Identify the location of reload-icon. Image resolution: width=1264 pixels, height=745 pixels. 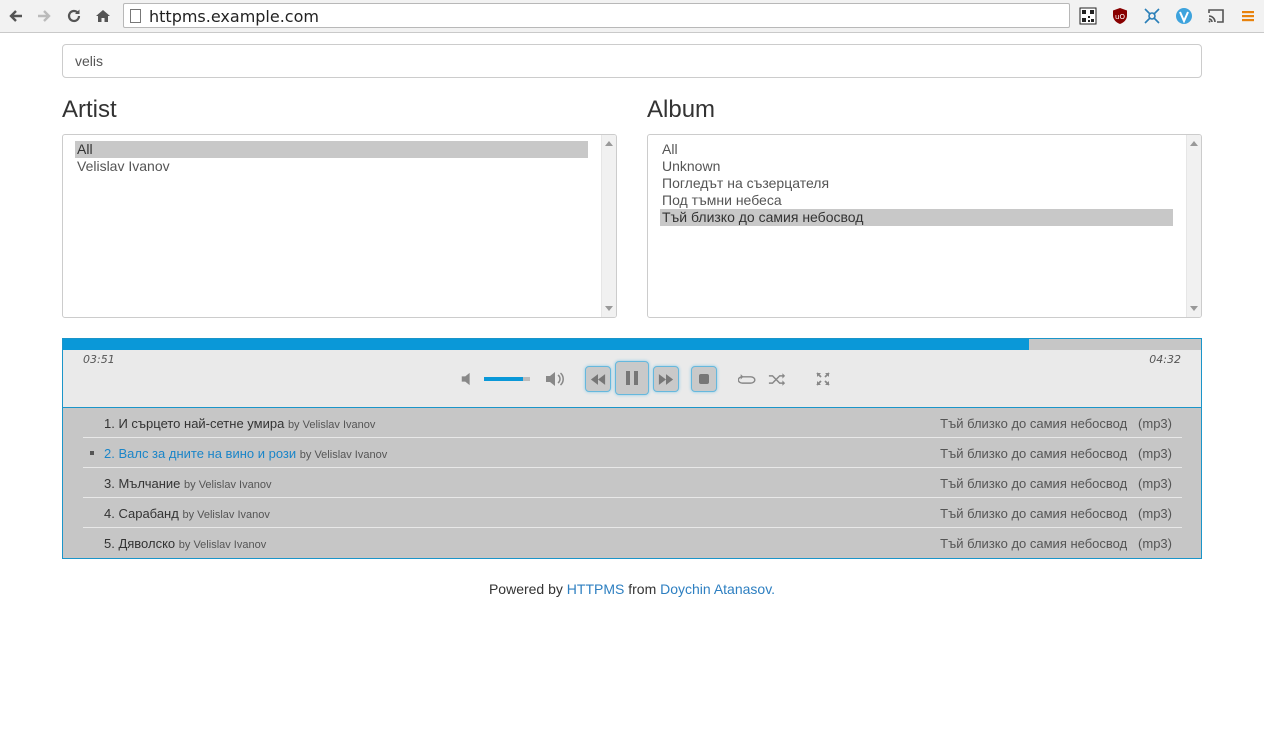
(74, 16).